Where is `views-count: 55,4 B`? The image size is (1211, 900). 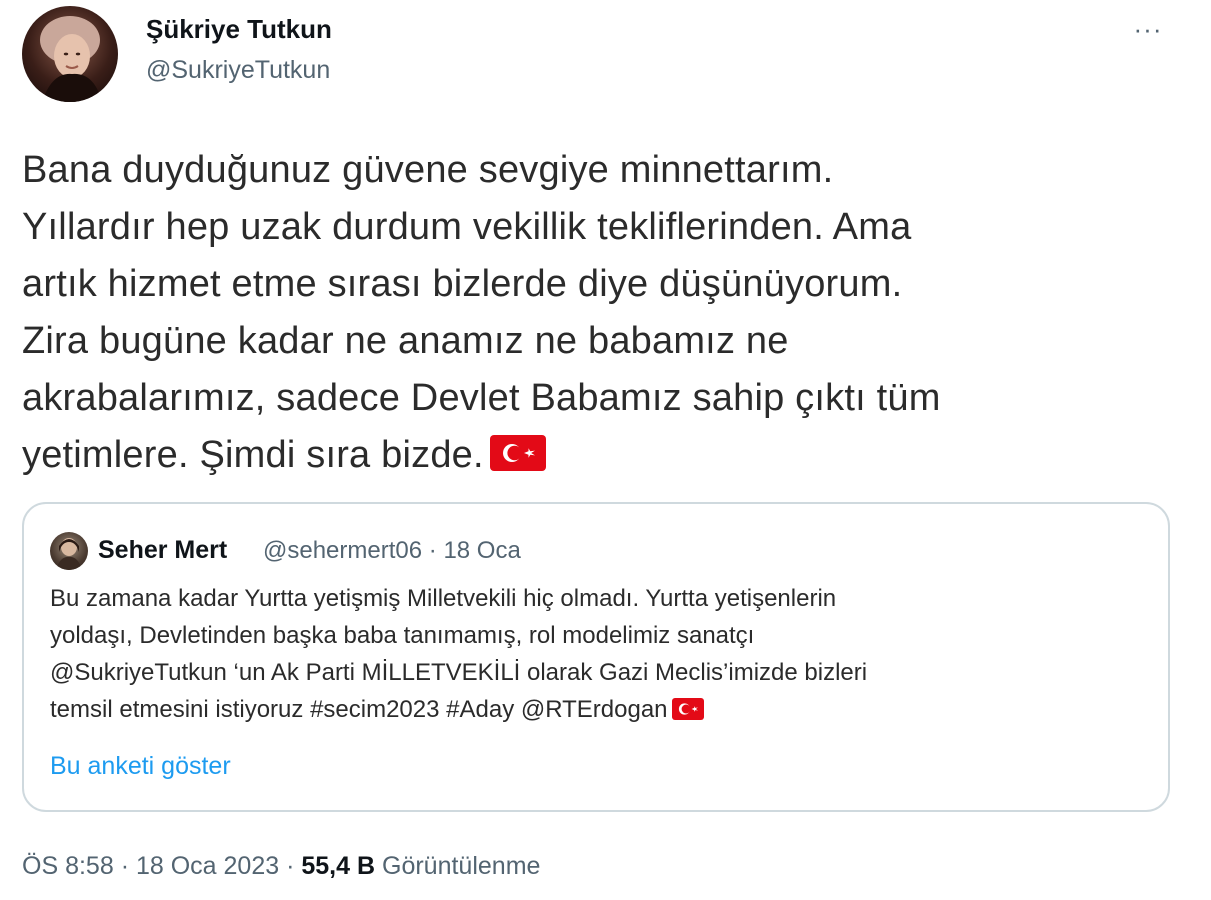 views-count: 55,4 B is located at coordinates (338, 866).